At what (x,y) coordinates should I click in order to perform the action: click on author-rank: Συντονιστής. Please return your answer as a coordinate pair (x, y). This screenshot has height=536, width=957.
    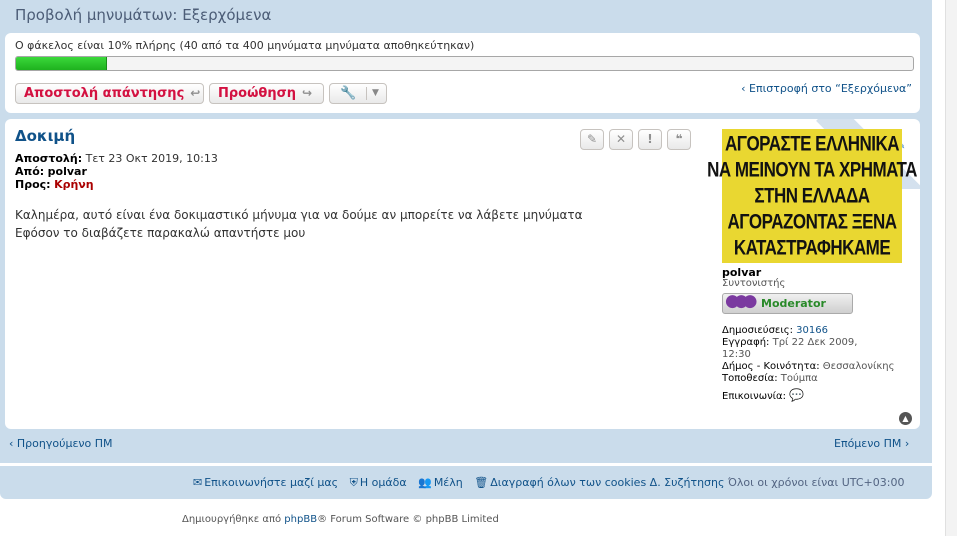
    Looking at the image, I should click on (754, 283).